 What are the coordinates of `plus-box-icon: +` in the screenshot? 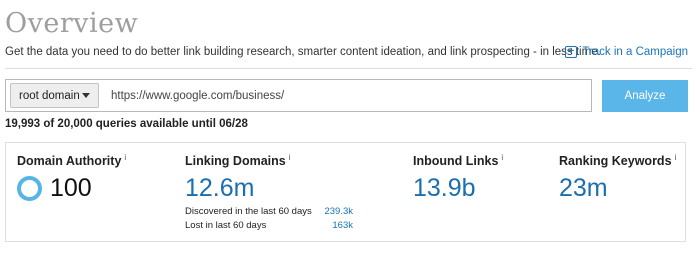 It's located at (571, 52).